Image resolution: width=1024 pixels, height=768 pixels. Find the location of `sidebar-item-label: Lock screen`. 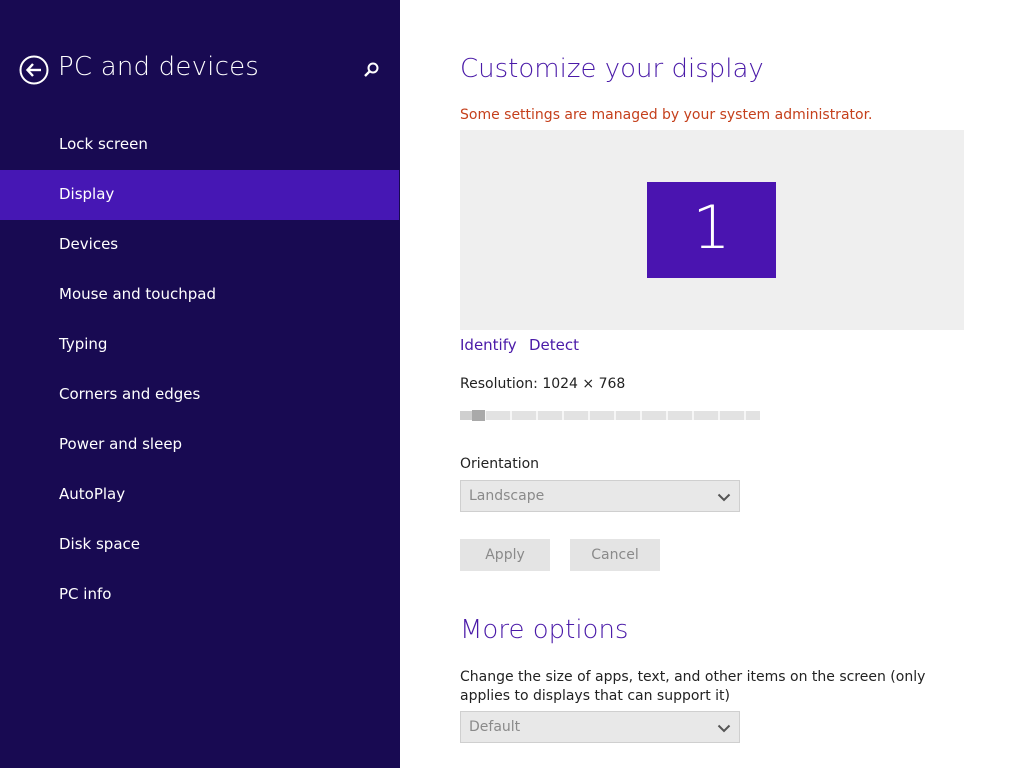

sidebar-item-label: Lock screen is located at coordinates (103, 144).